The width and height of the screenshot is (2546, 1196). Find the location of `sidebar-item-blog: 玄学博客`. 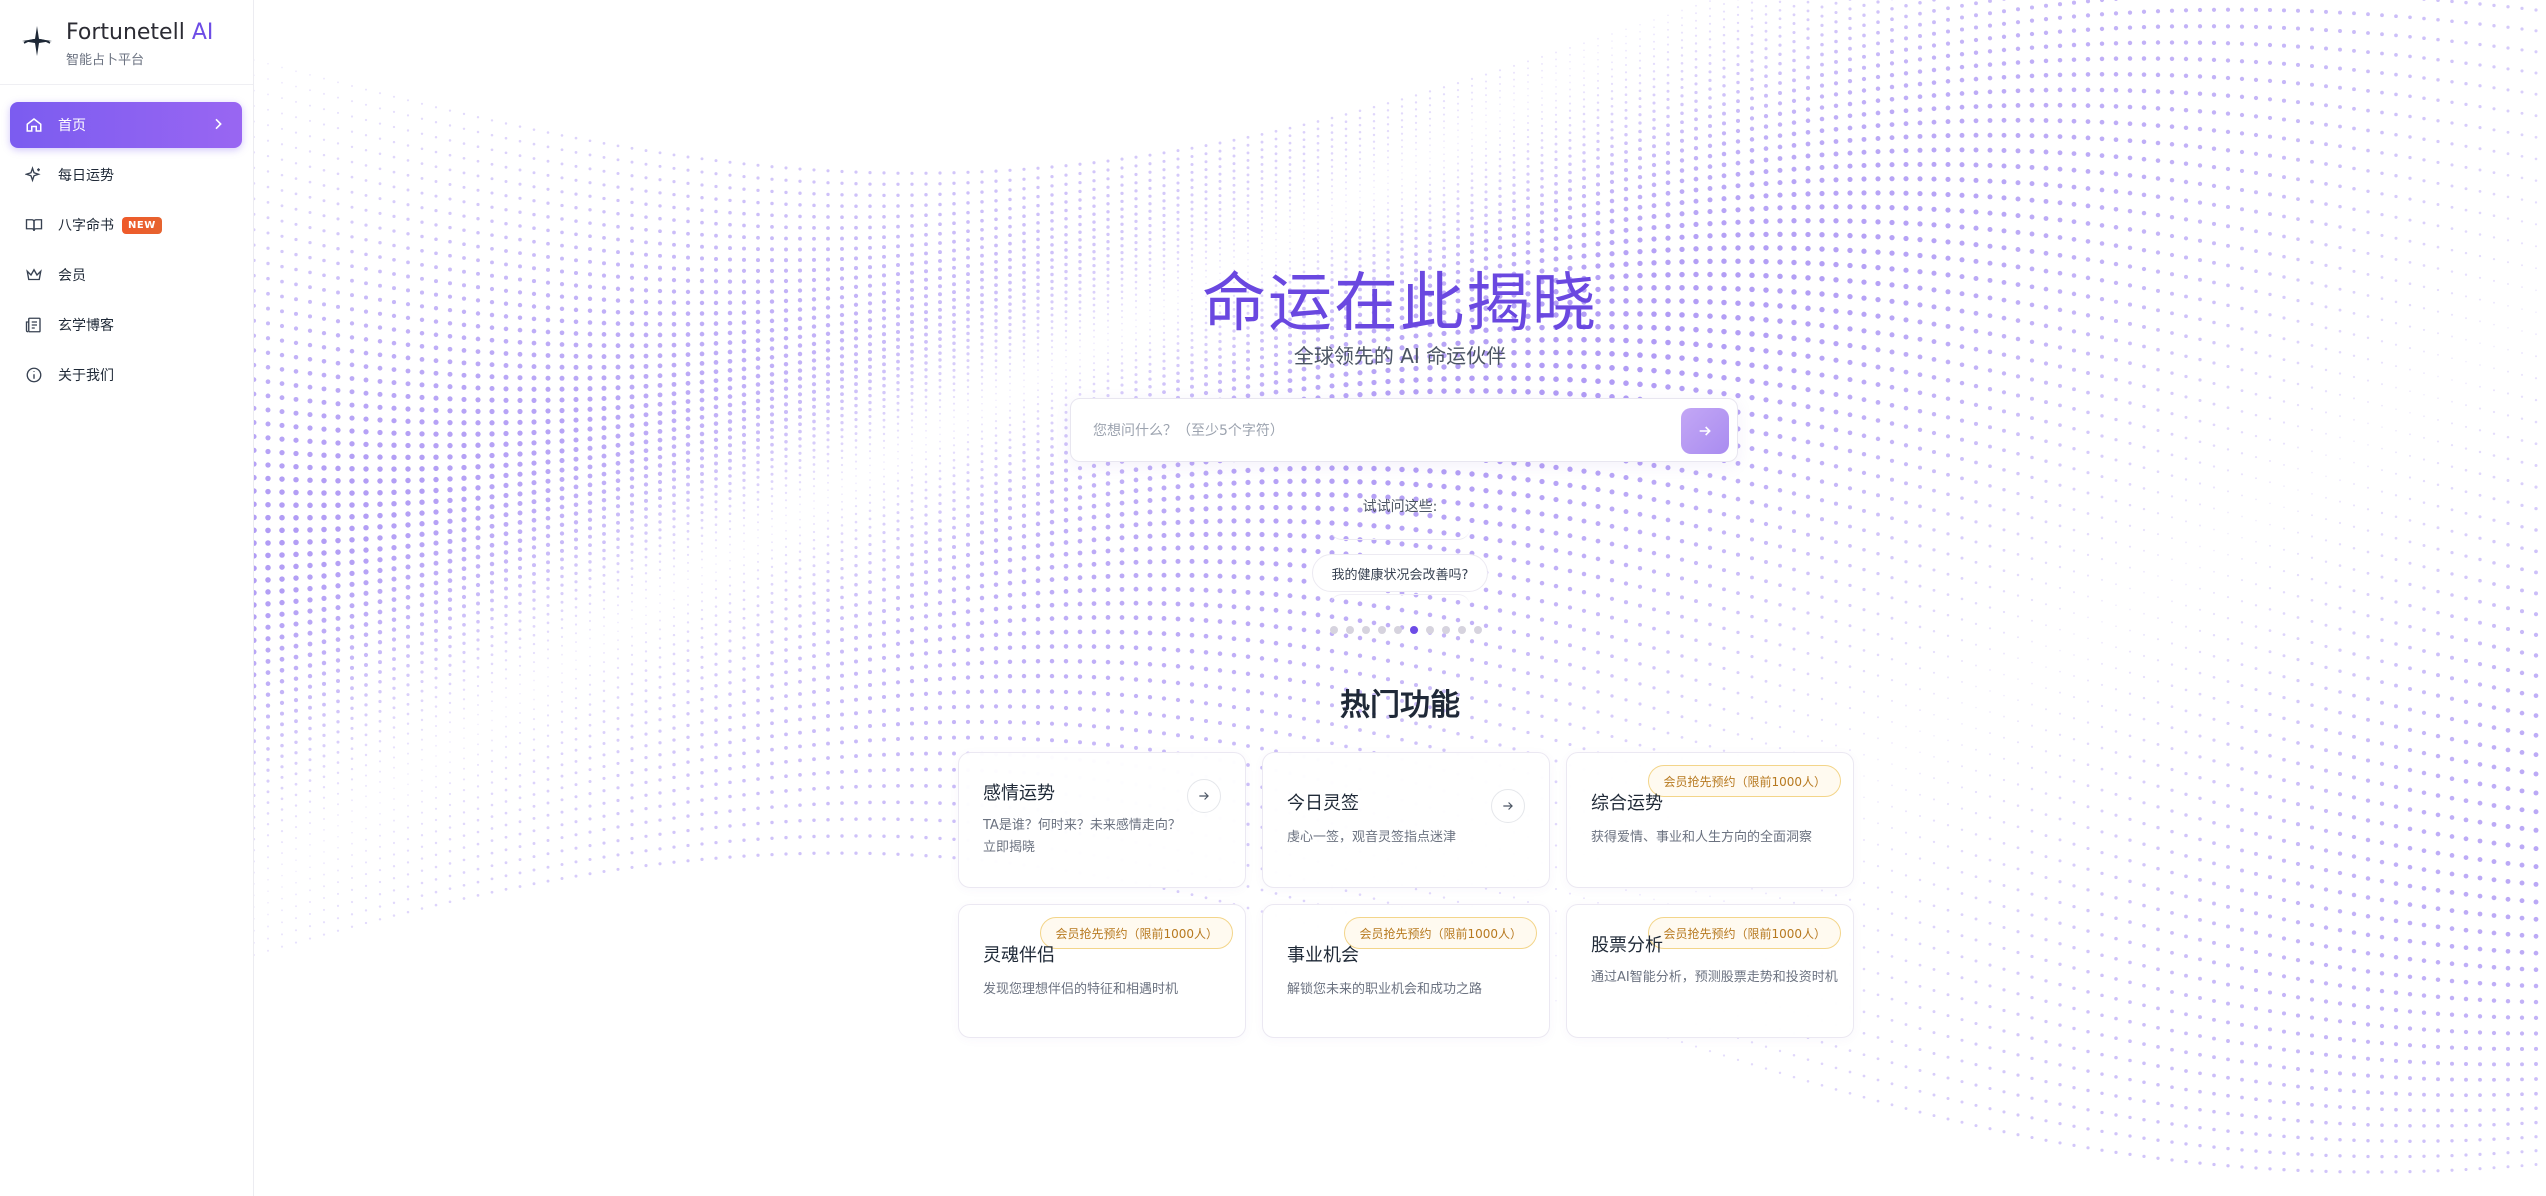

sidebar-item-blog: 玄学博客 is located at coordinates (126, 325).